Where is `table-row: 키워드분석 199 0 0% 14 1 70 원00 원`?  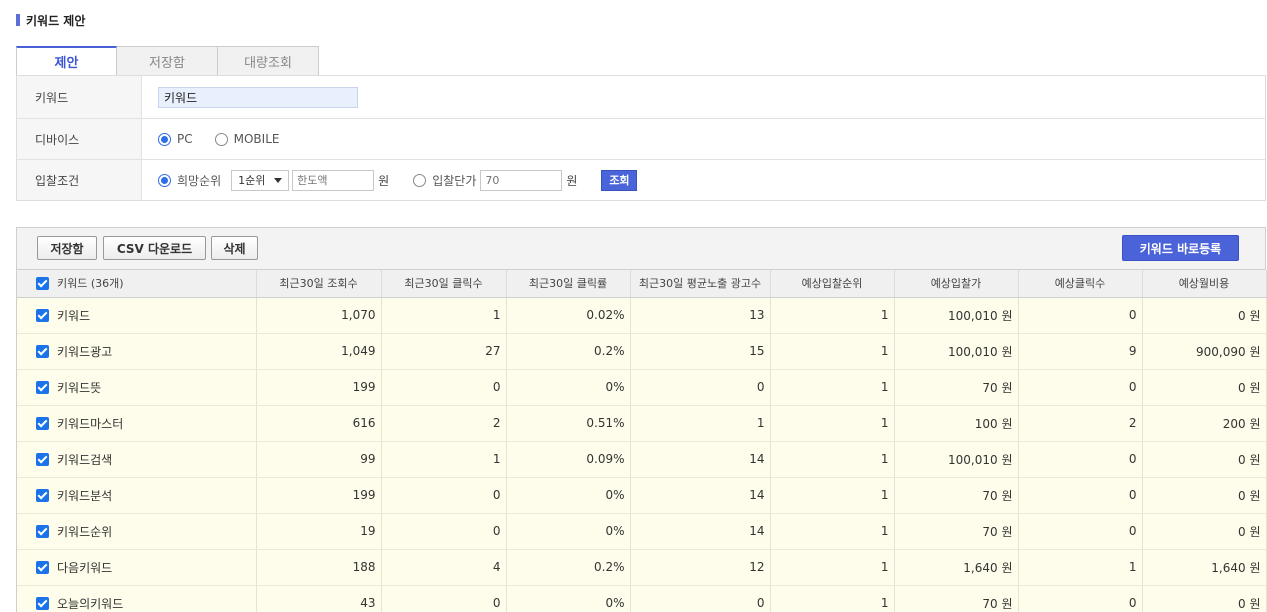 table-row: 키워드분석 199 0 0% 14 1 70 원00 원 is located at coordinates (642, 495).